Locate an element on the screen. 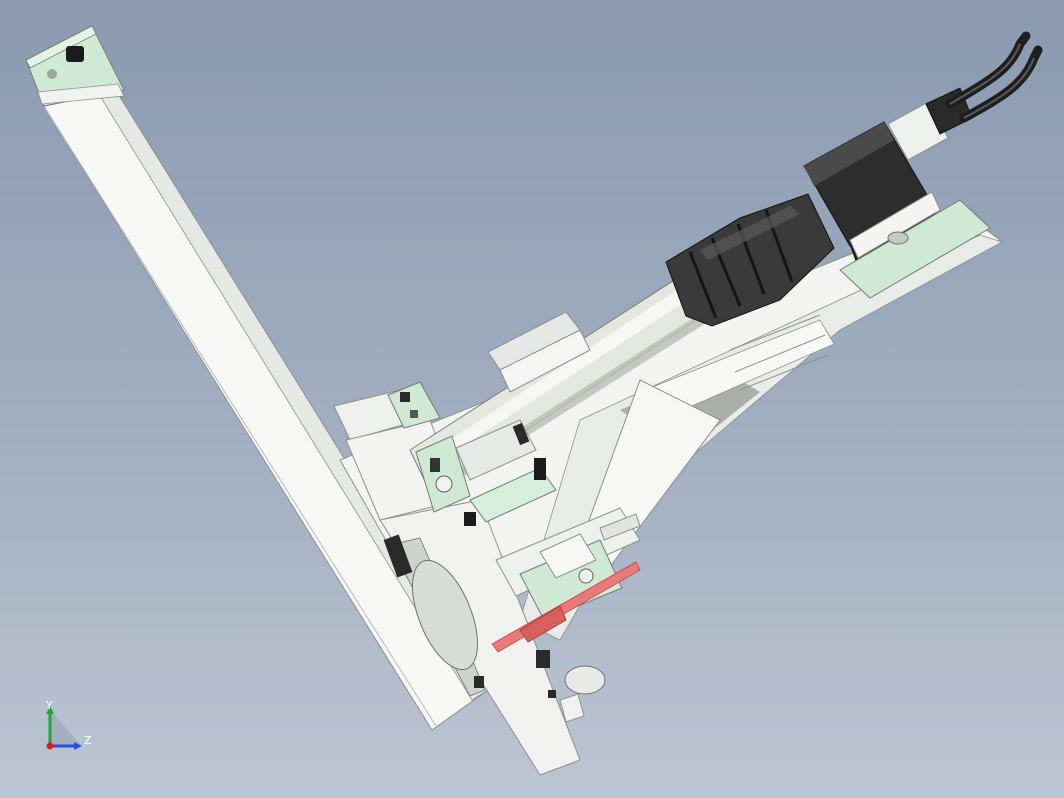  beam-cap-connector is located at coordinates (75, 54).